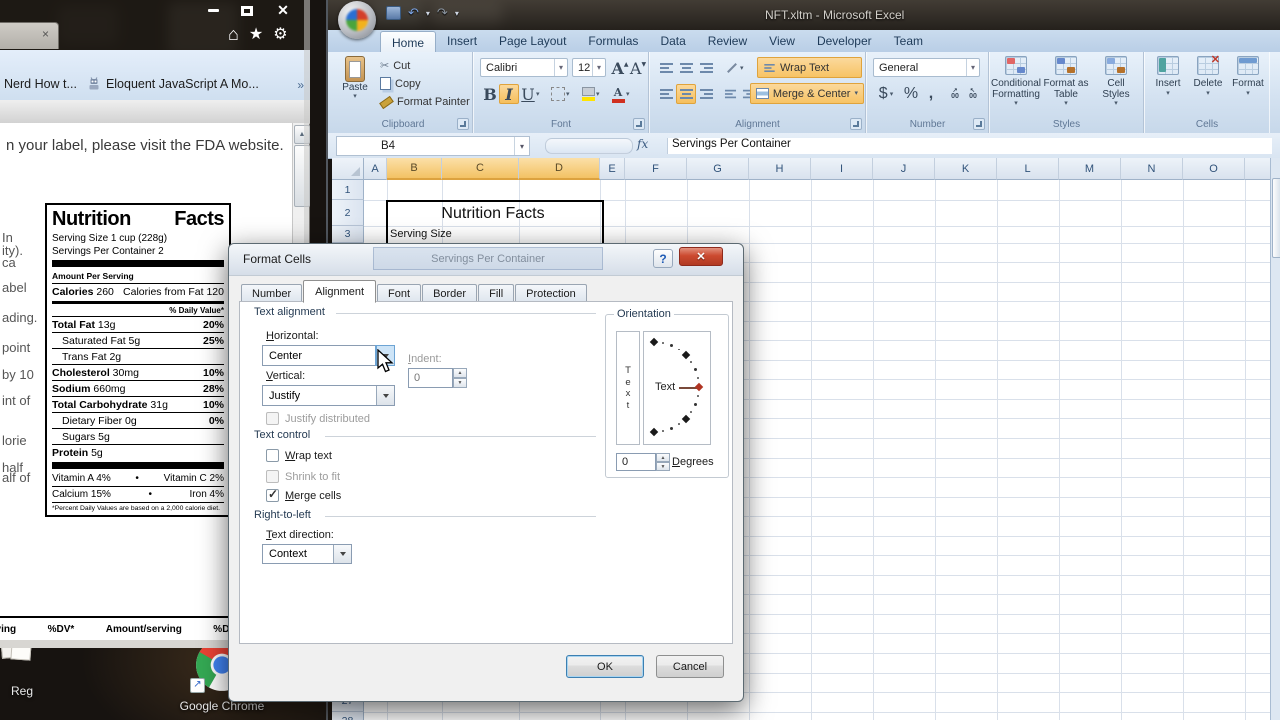 The width and height of the screenshot is (1280, 720). Describe the element at coordinates (979, 124) in the screenshot. I see `number-dialog-launcher` at that location.